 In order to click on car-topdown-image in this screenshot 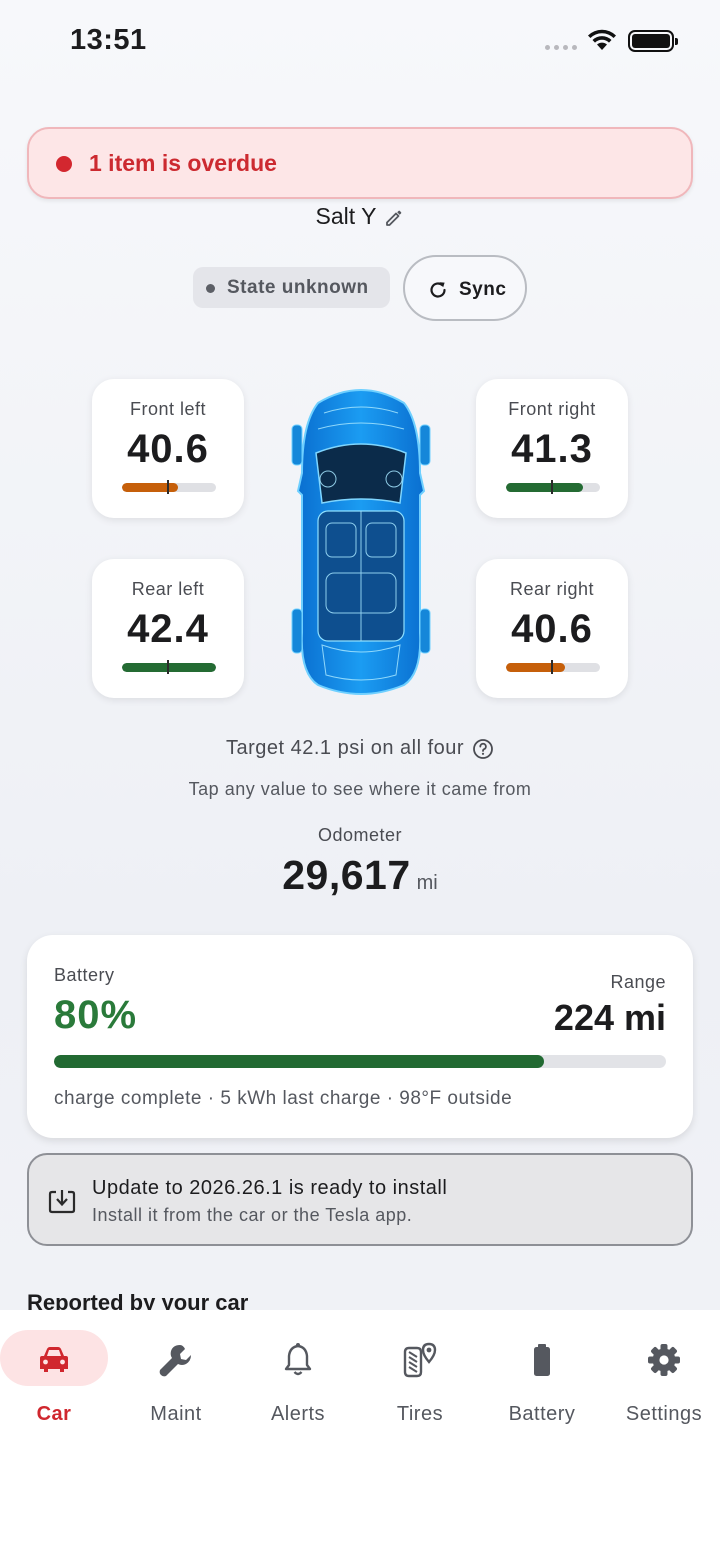, I will do `click(361, 542)`.